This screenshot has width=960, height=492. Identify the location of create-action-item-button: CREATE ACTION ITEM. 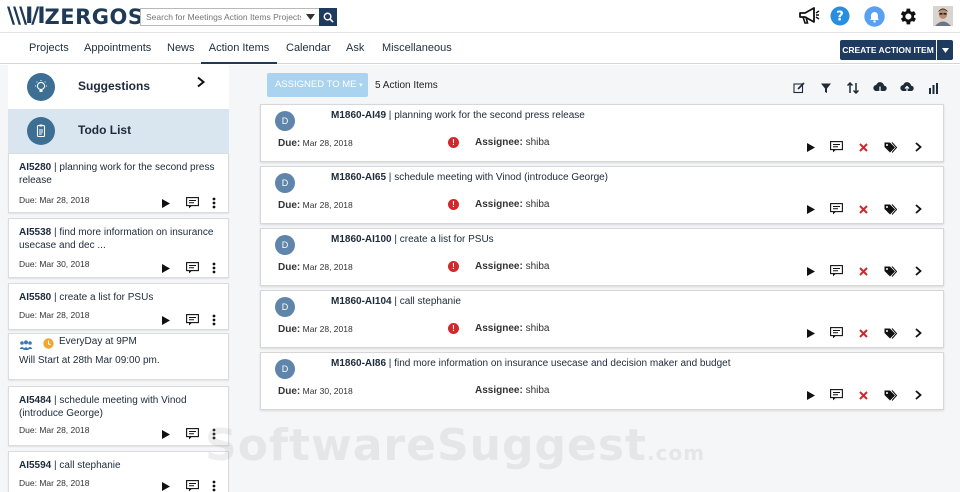
(888, 50).